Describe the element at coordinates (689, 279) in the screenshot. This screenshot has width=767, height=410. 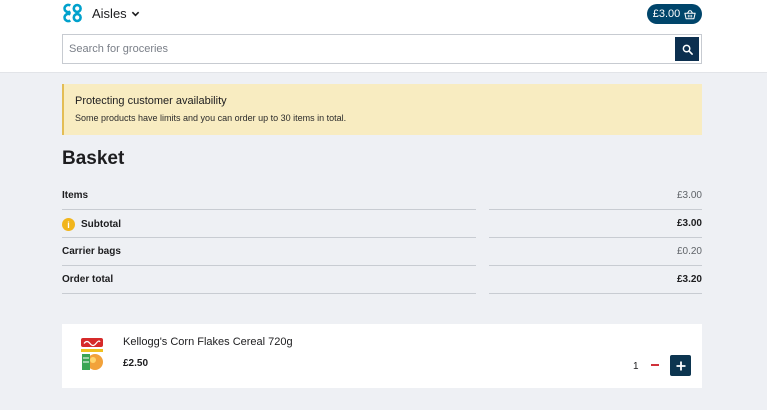
I see `summary-value: £3.20` at that location.